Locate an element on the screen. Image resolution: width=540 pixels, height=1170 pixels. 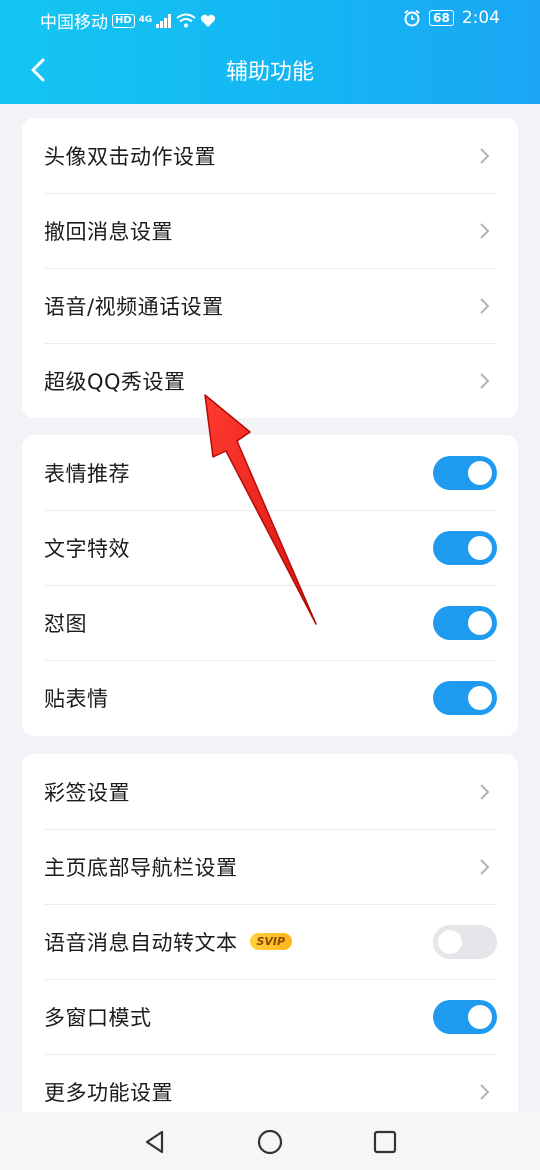
clock: 2:04 is located at coordinates (480, 18).